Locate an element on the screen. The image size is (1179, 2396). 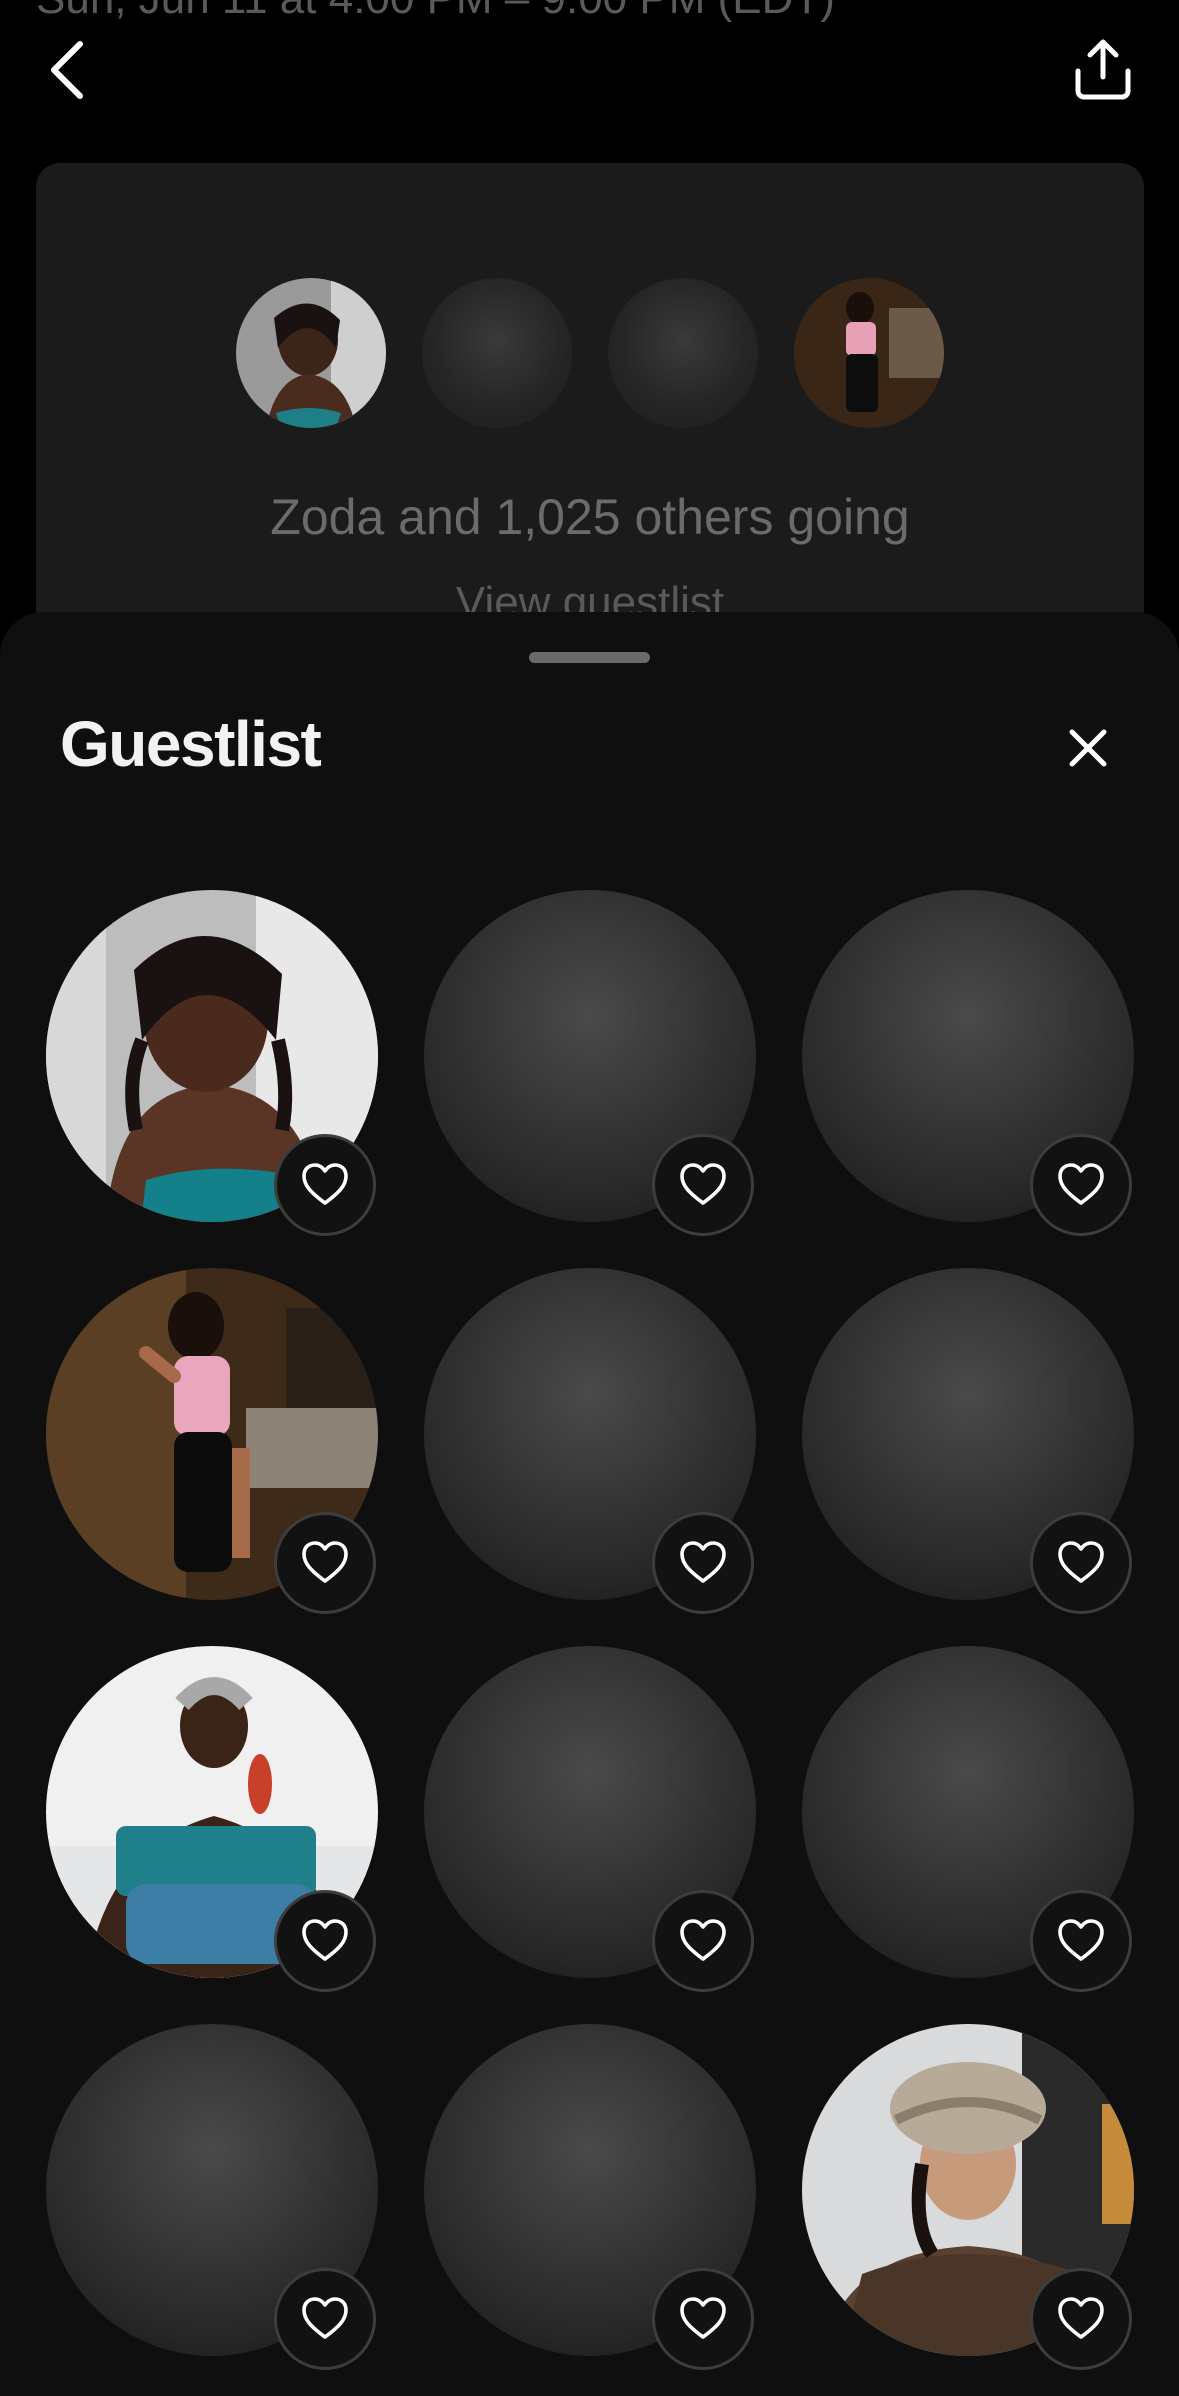
close-icon is located at coordinates (1088, 748).